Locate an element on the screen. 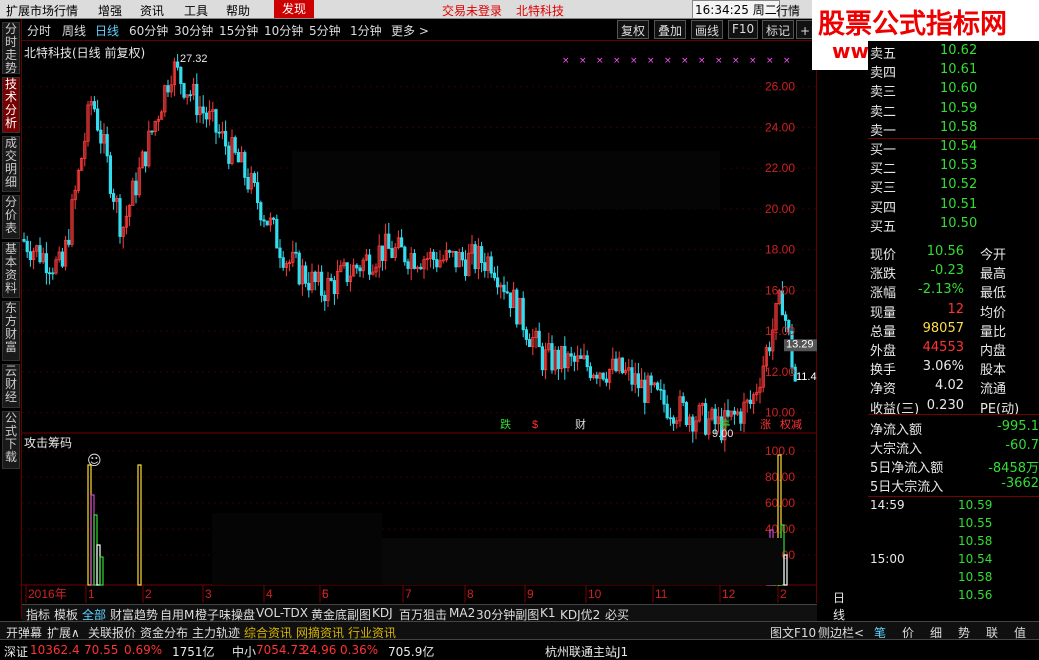 This screenshot has width=1039, height=660. event-marker: 停 is located at coordinates (724, 424).